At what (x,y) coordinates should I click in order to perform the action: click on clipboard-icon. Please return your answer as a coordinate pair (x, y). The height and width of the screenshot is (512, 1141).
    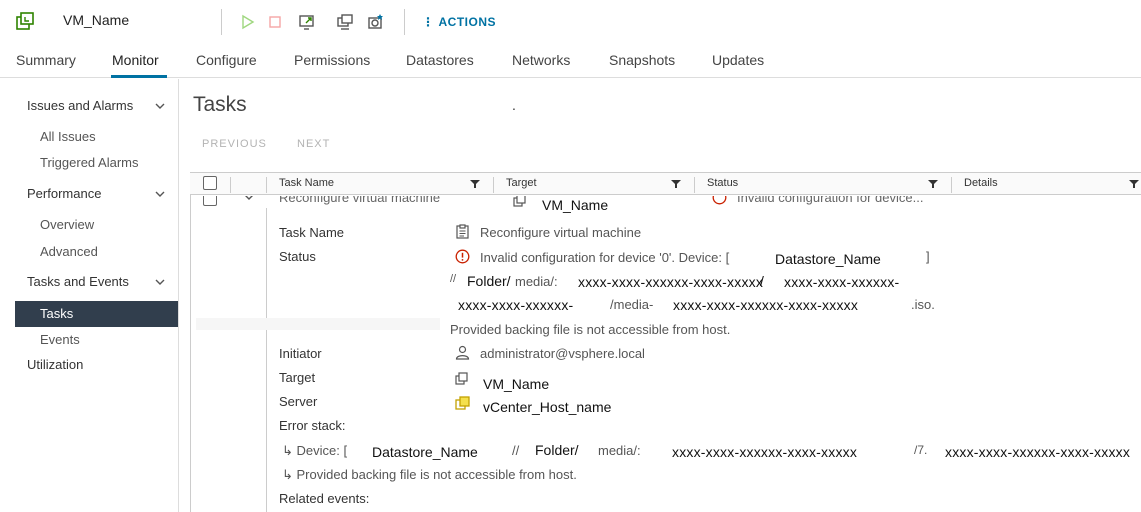
    Looking at the image, I should click on (462, 231).